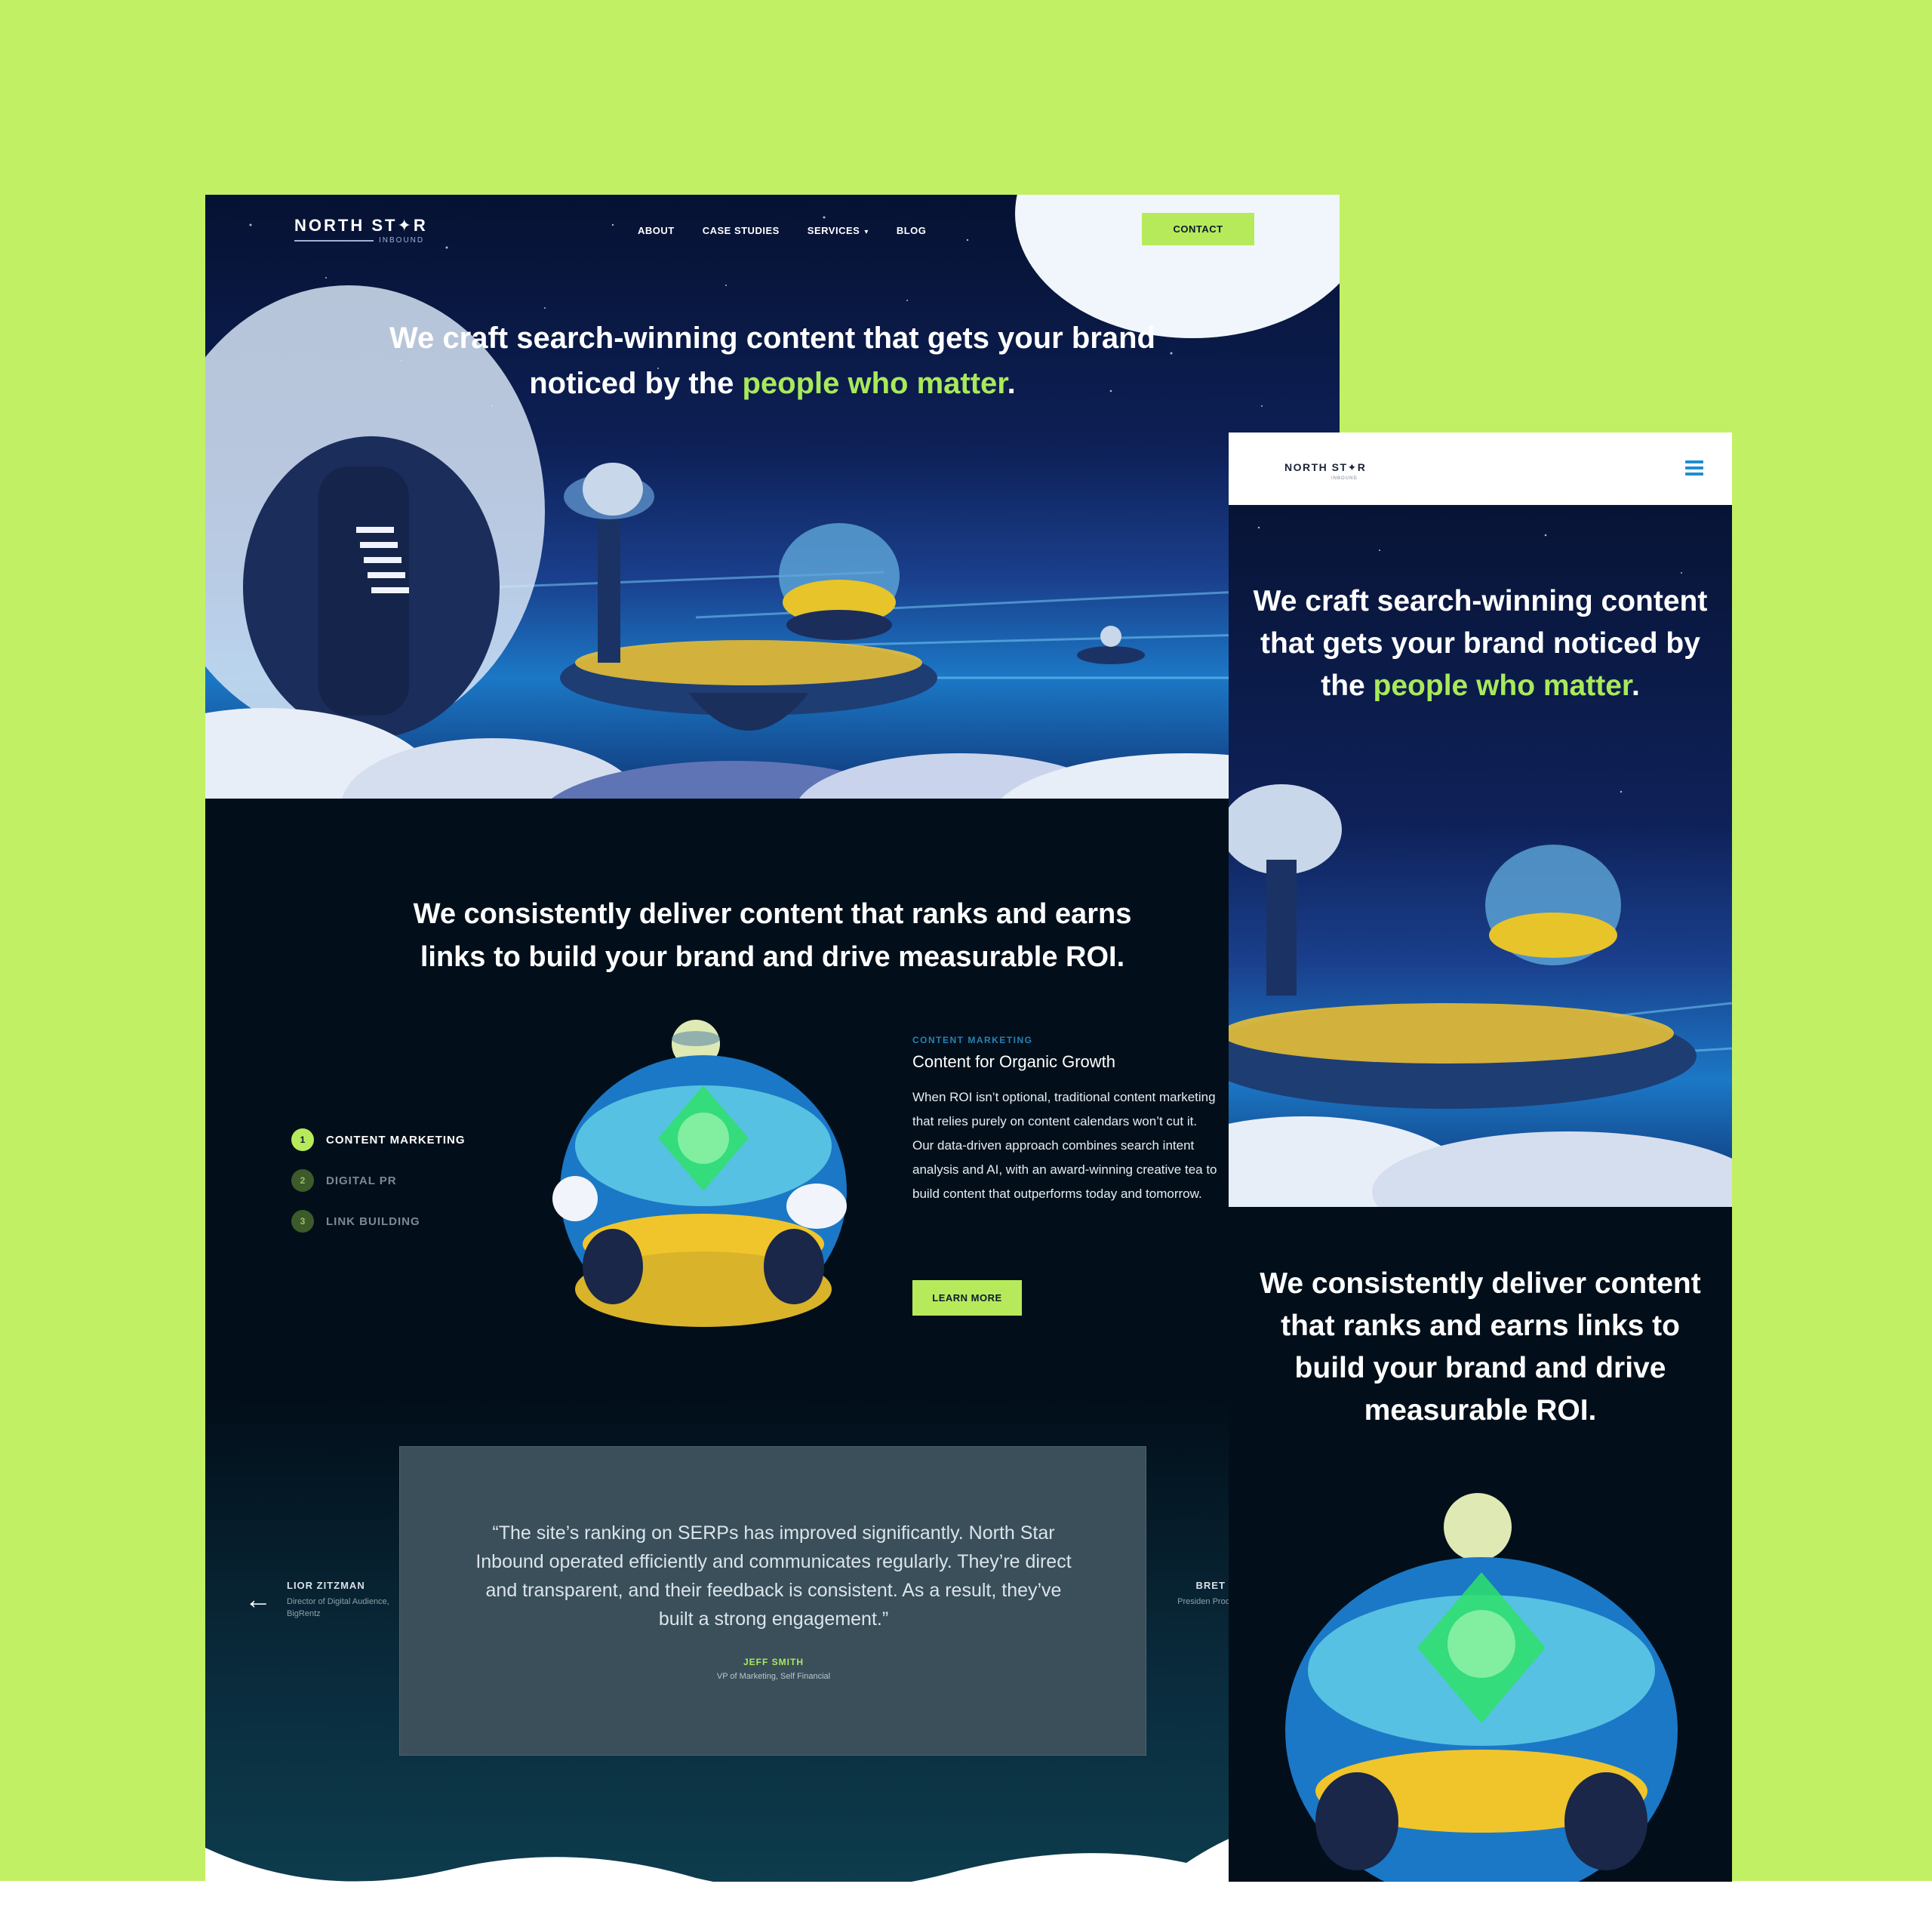 The height and width of the screenshot is (1927, 1932). Describe the element at coordinates (875, 383) in the screenshot. I see `hero-title-accent: people who matter` at that location.